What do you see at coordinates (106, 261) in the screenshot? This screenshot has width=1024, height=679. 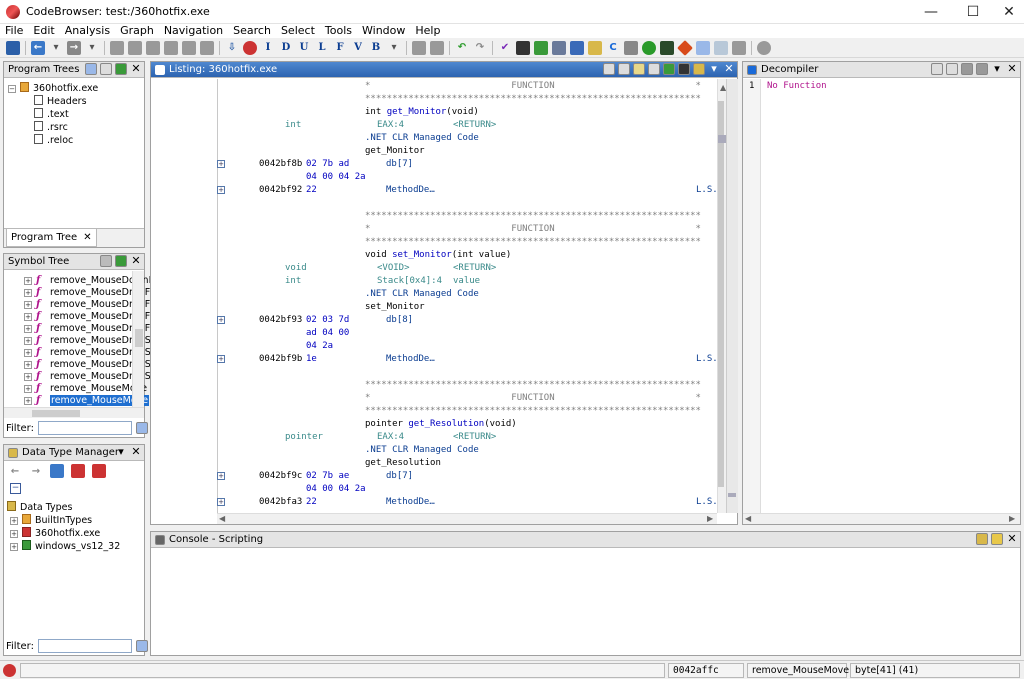 I see `create-namespace-icon` at bounding box center [106, 261].